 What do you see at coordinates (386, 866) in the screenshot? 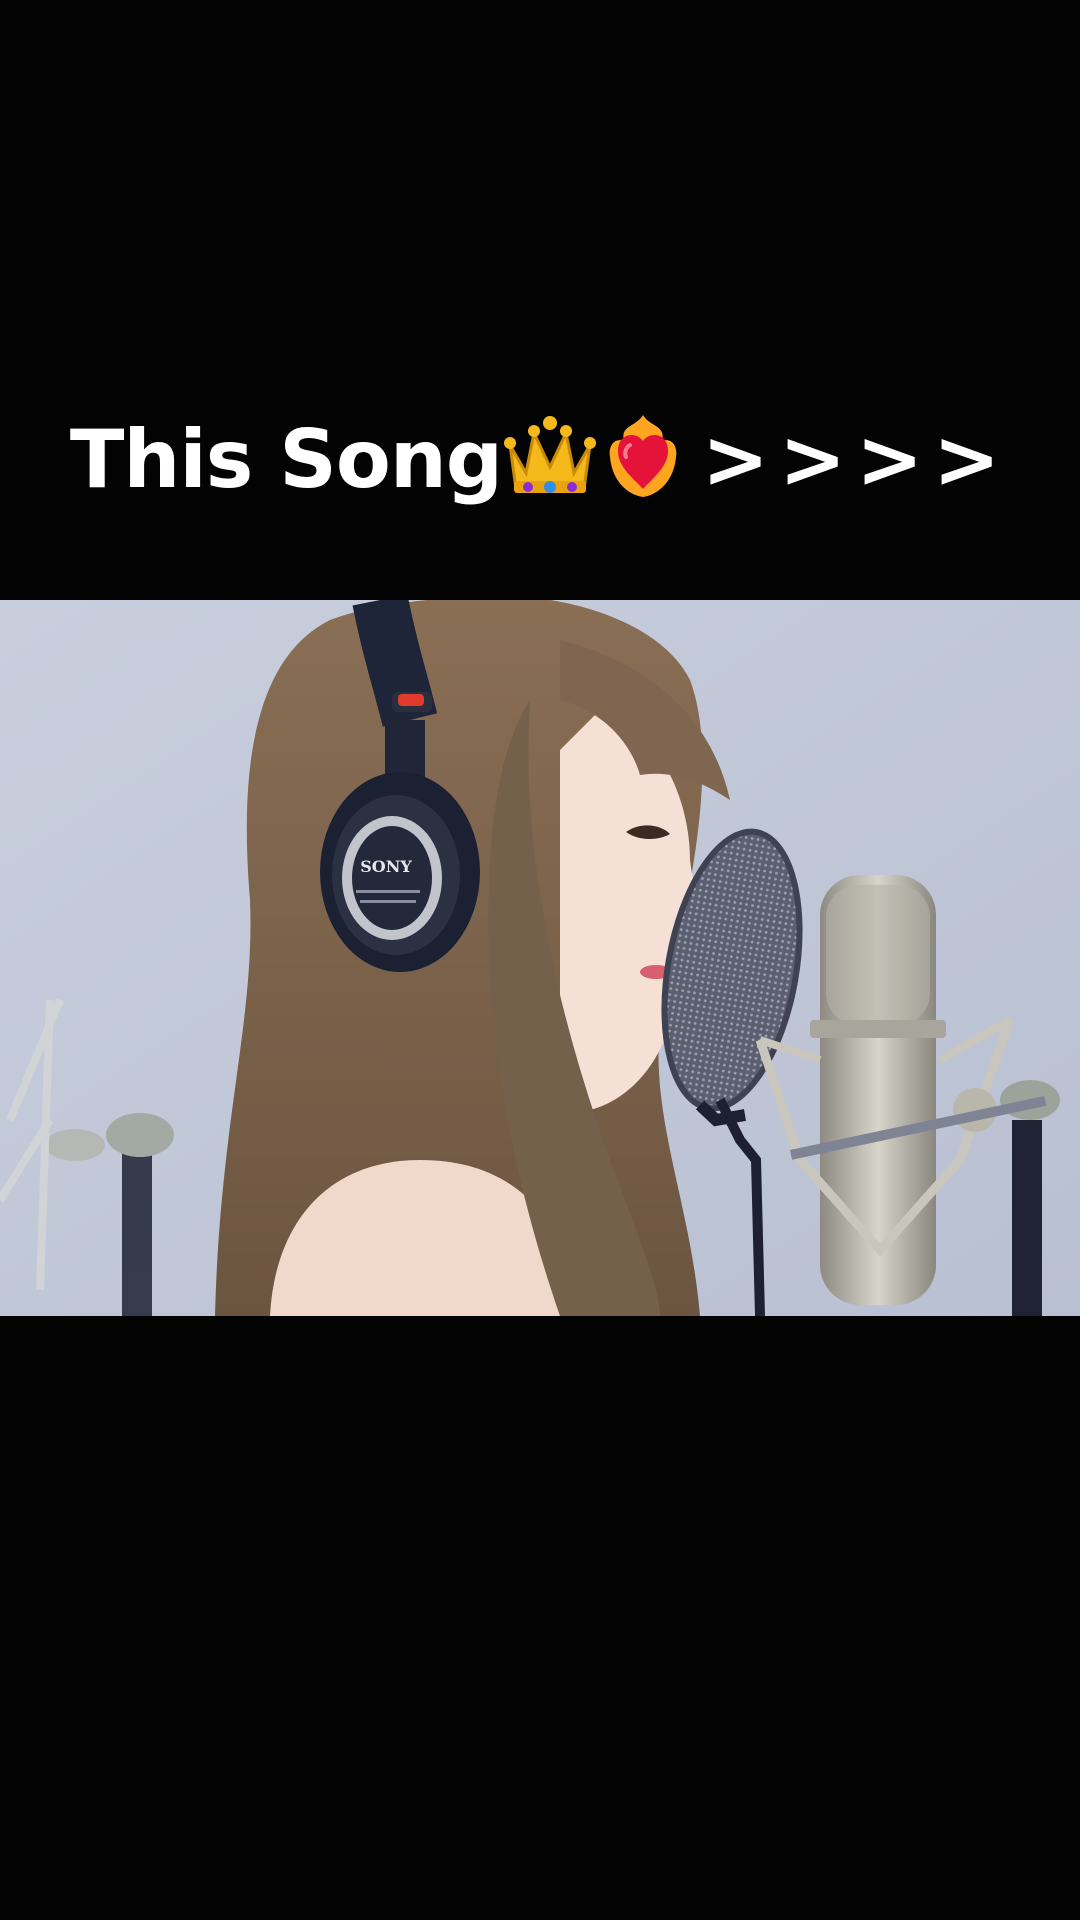
I see `headphone-brand-label: SONY` at bounding box center [386, 866].